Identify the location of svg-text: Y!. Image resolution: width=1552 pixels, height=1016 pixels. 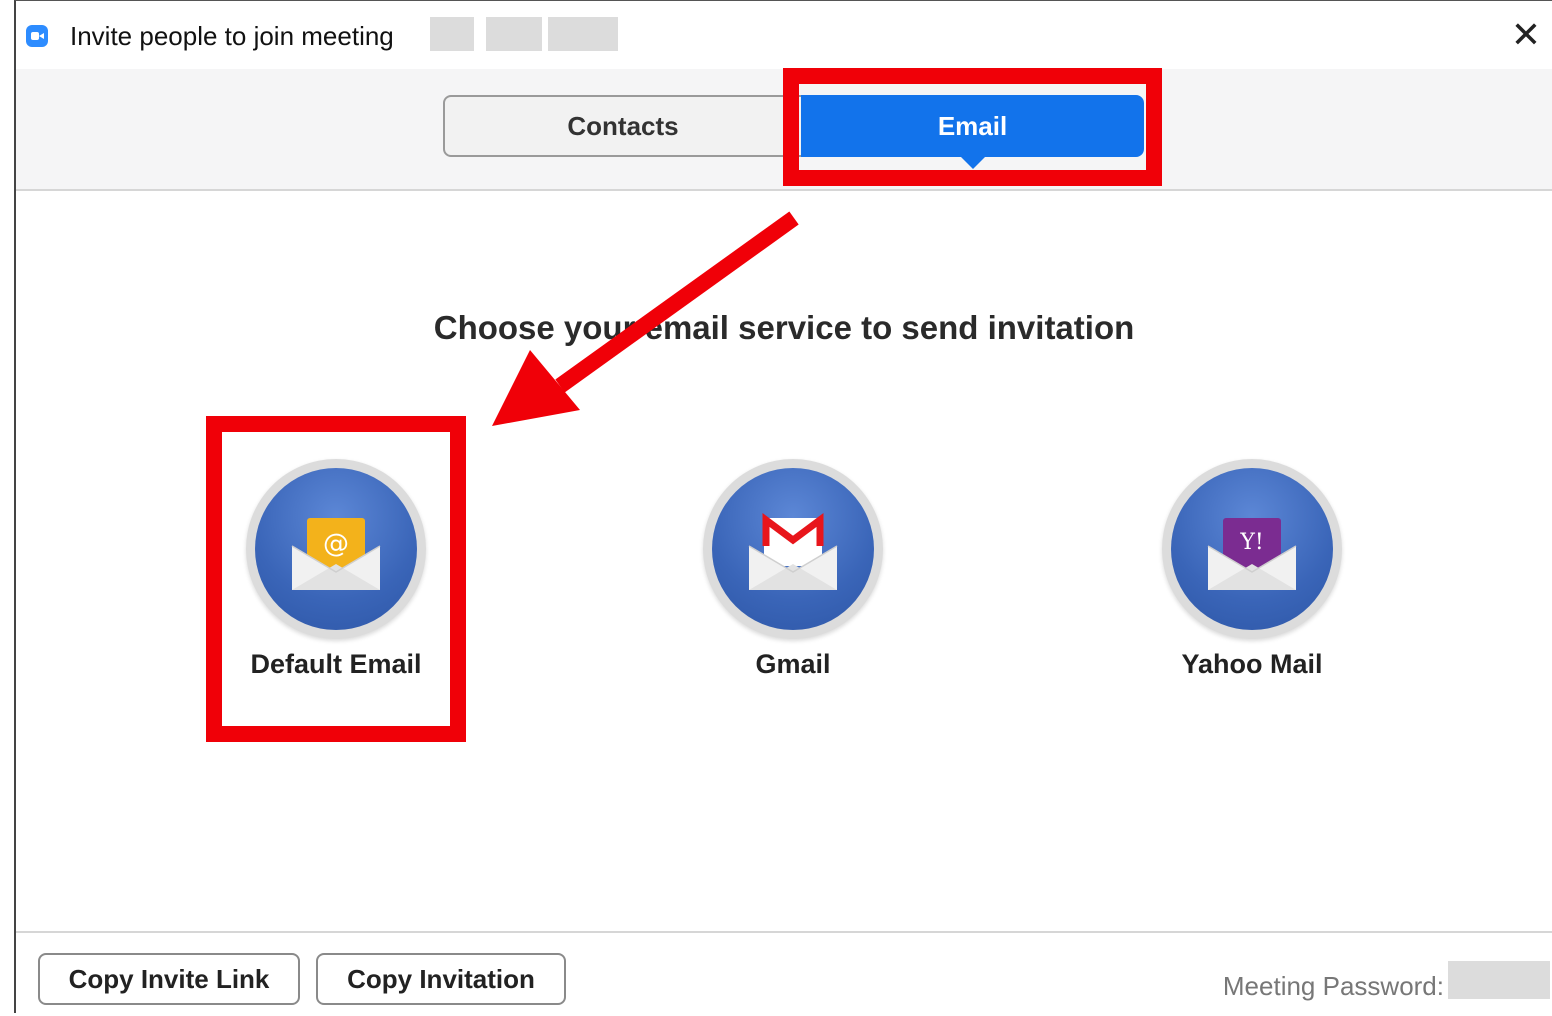
(1251, 542).